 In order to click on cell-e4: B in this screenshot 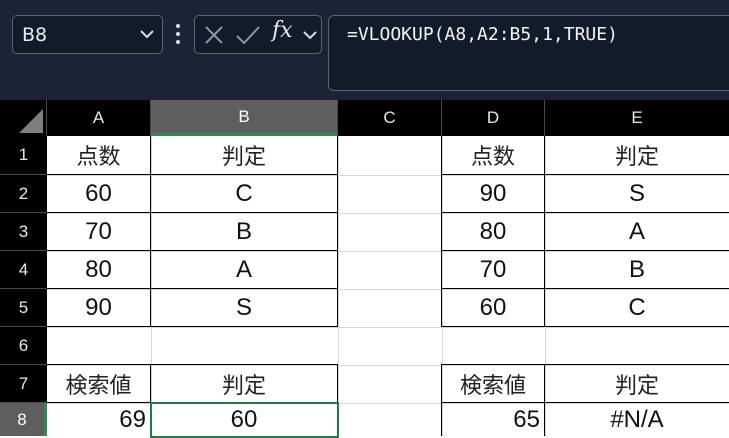, I will do `click(637, 269)`.